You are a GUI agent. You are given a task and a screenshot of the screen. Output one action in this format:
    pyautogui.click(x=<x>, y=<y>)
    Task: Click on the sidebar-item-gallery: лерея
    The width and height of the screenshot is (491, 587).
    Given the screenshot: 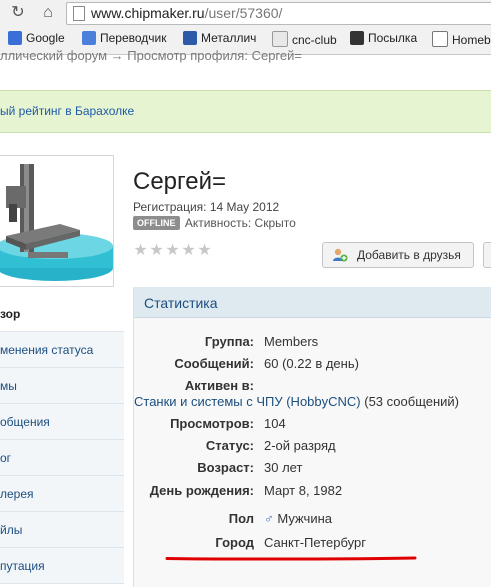 What is the action you would take?
    pyautogui.click(x=62, y=494)
    